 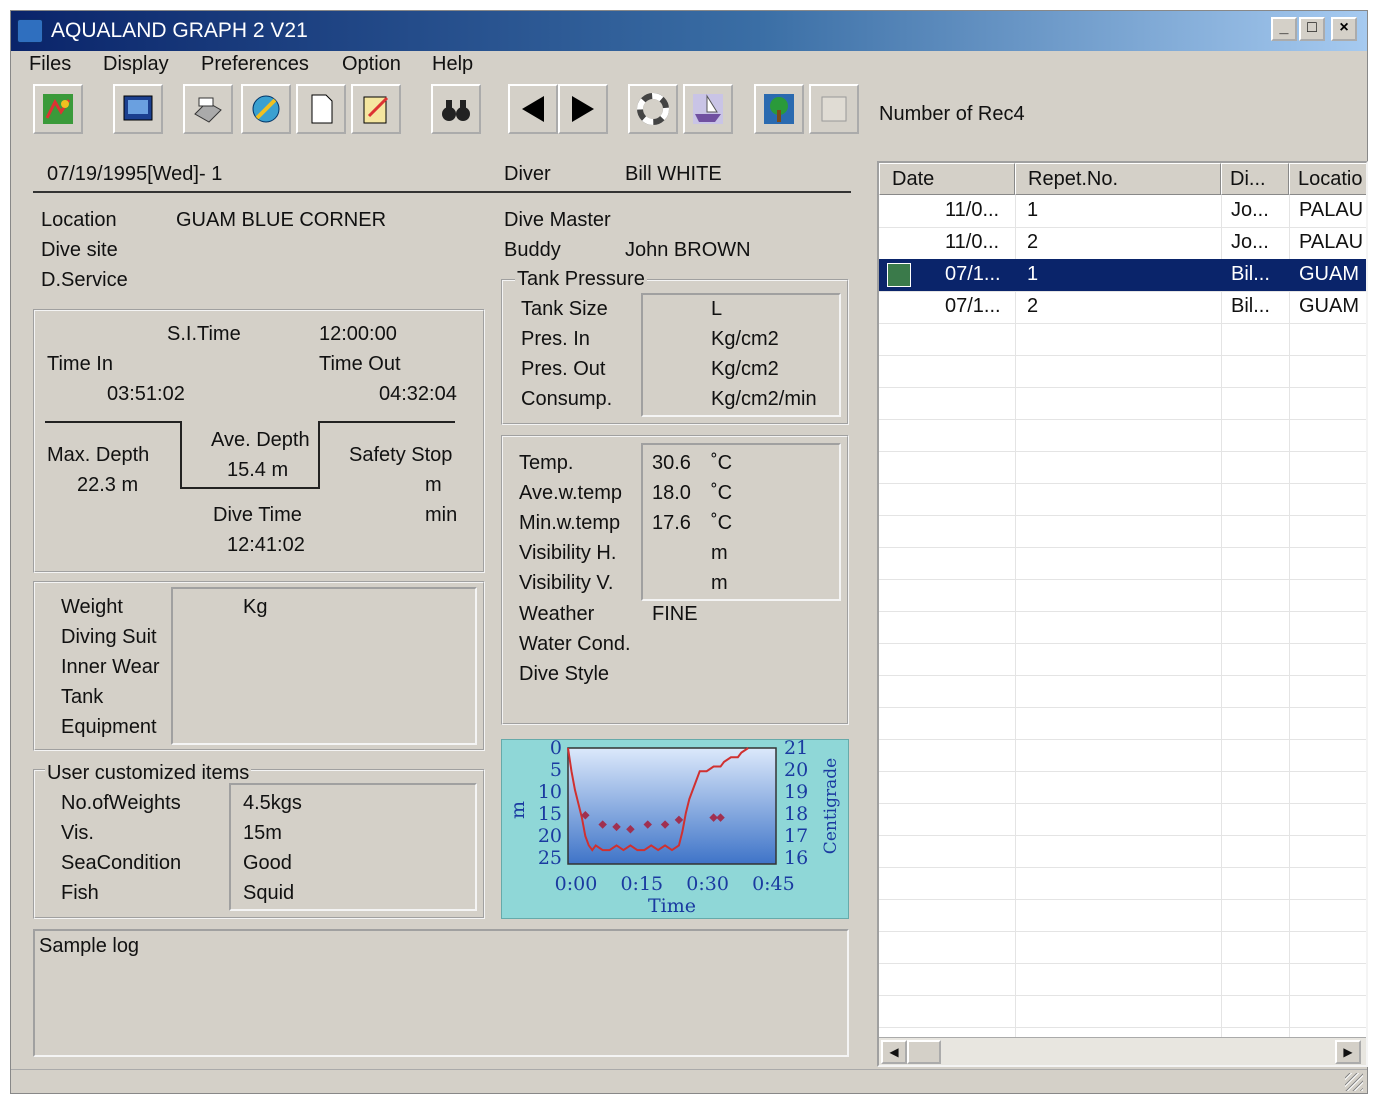 What do you see at coordinates (689, 31) in the screenshot?
I see `title-bar: AQUALAND GRAPH 2 V21 _ □ ×` at bounding box center [689, 31].